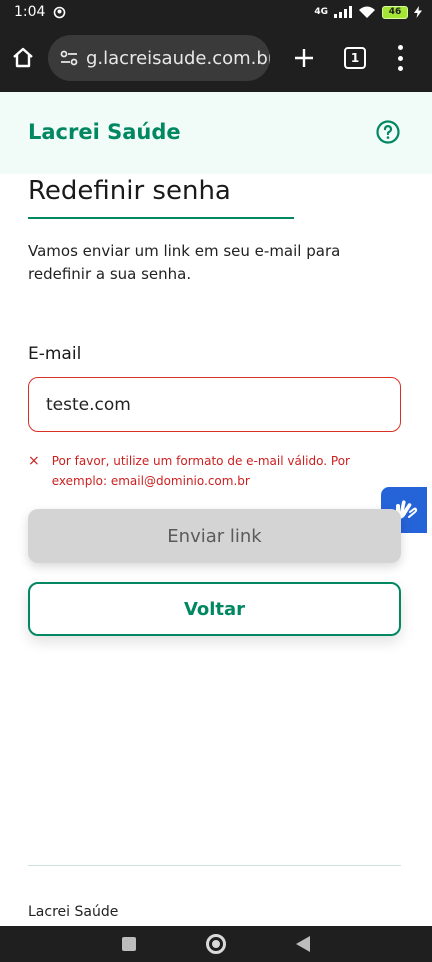  Describe the element at coordinates (104, 132) in the screenshot. I see `brand-logo: Lacrei Saúde` at that location.